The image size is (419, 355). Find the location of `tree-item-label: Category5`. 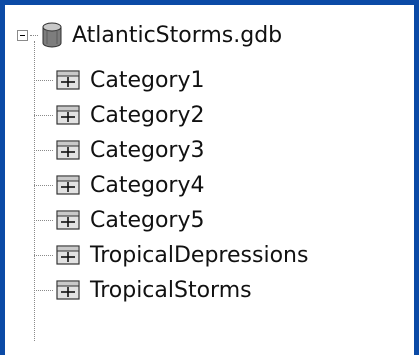

tree-item-label: Category5 is located at coordinates (147, 220).